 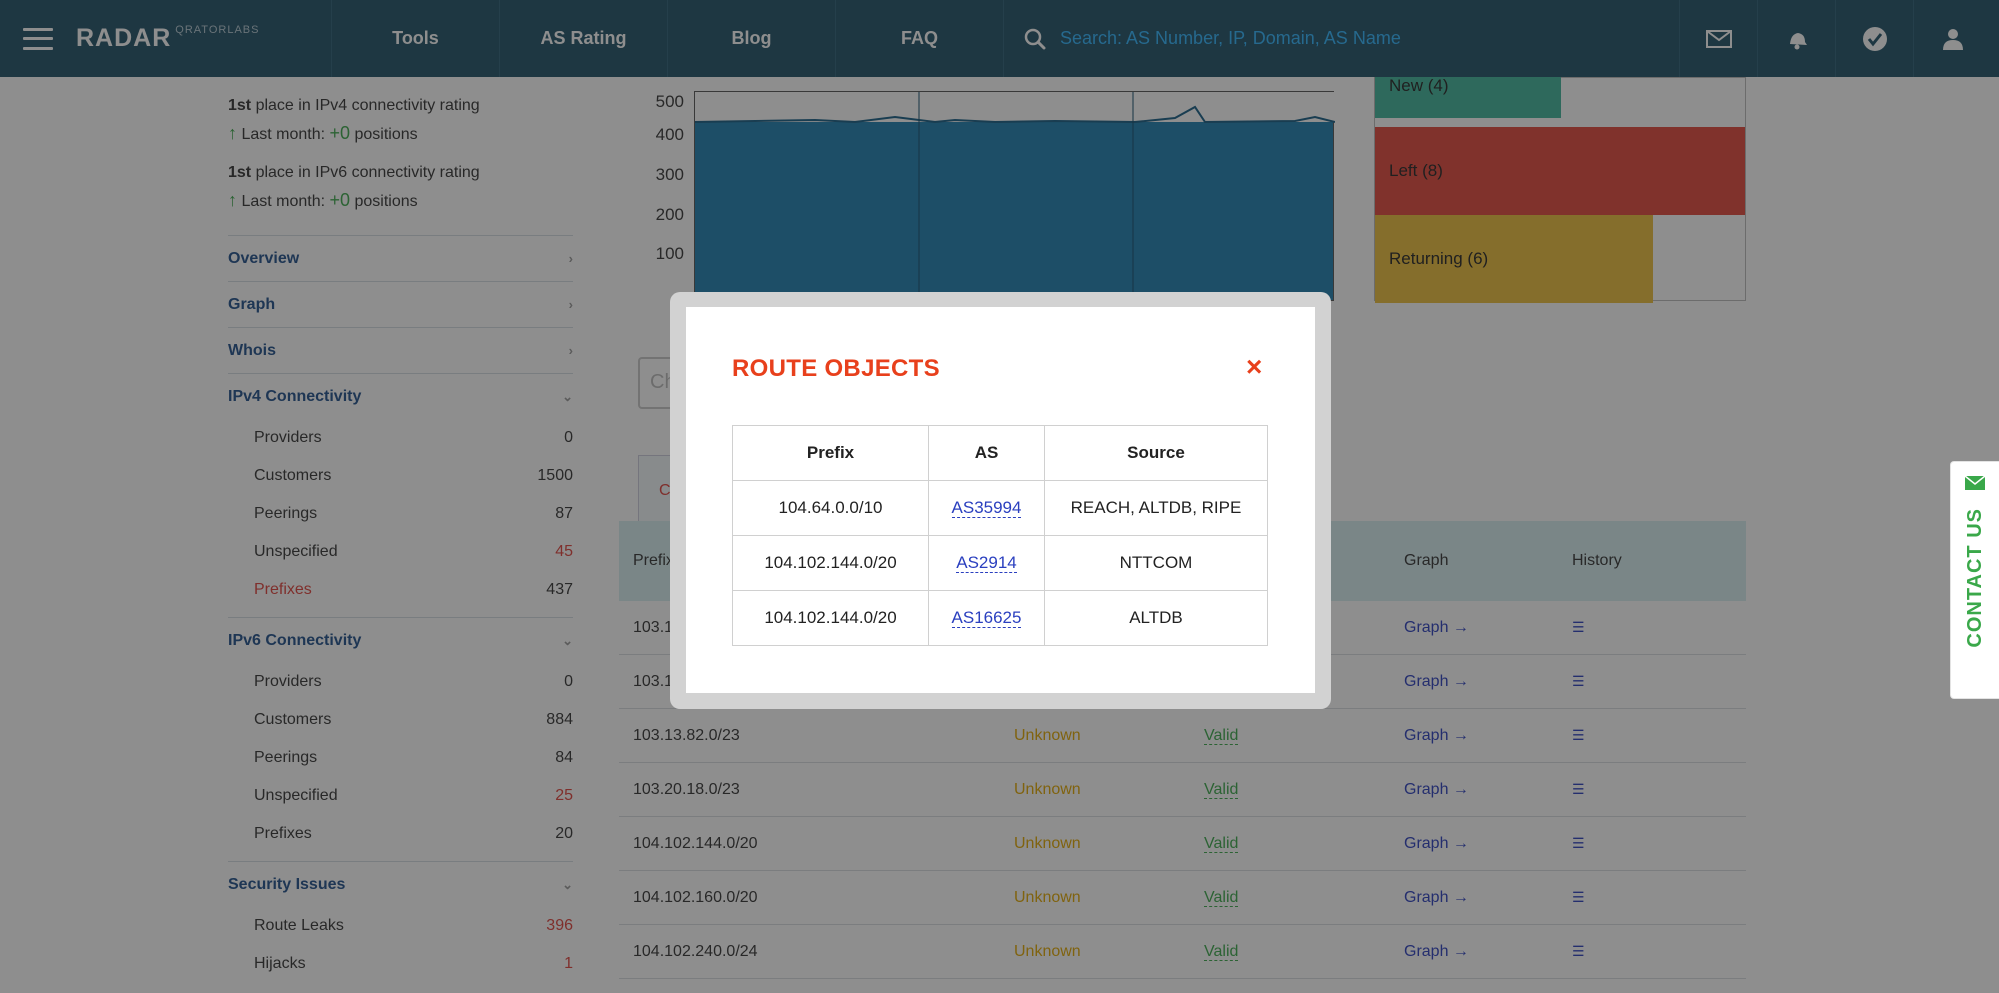 I want to click on table-row: 104.64.0.0/10 AS35994 REACH, ALTDB, RIPE, so click(x=1000, y=508).